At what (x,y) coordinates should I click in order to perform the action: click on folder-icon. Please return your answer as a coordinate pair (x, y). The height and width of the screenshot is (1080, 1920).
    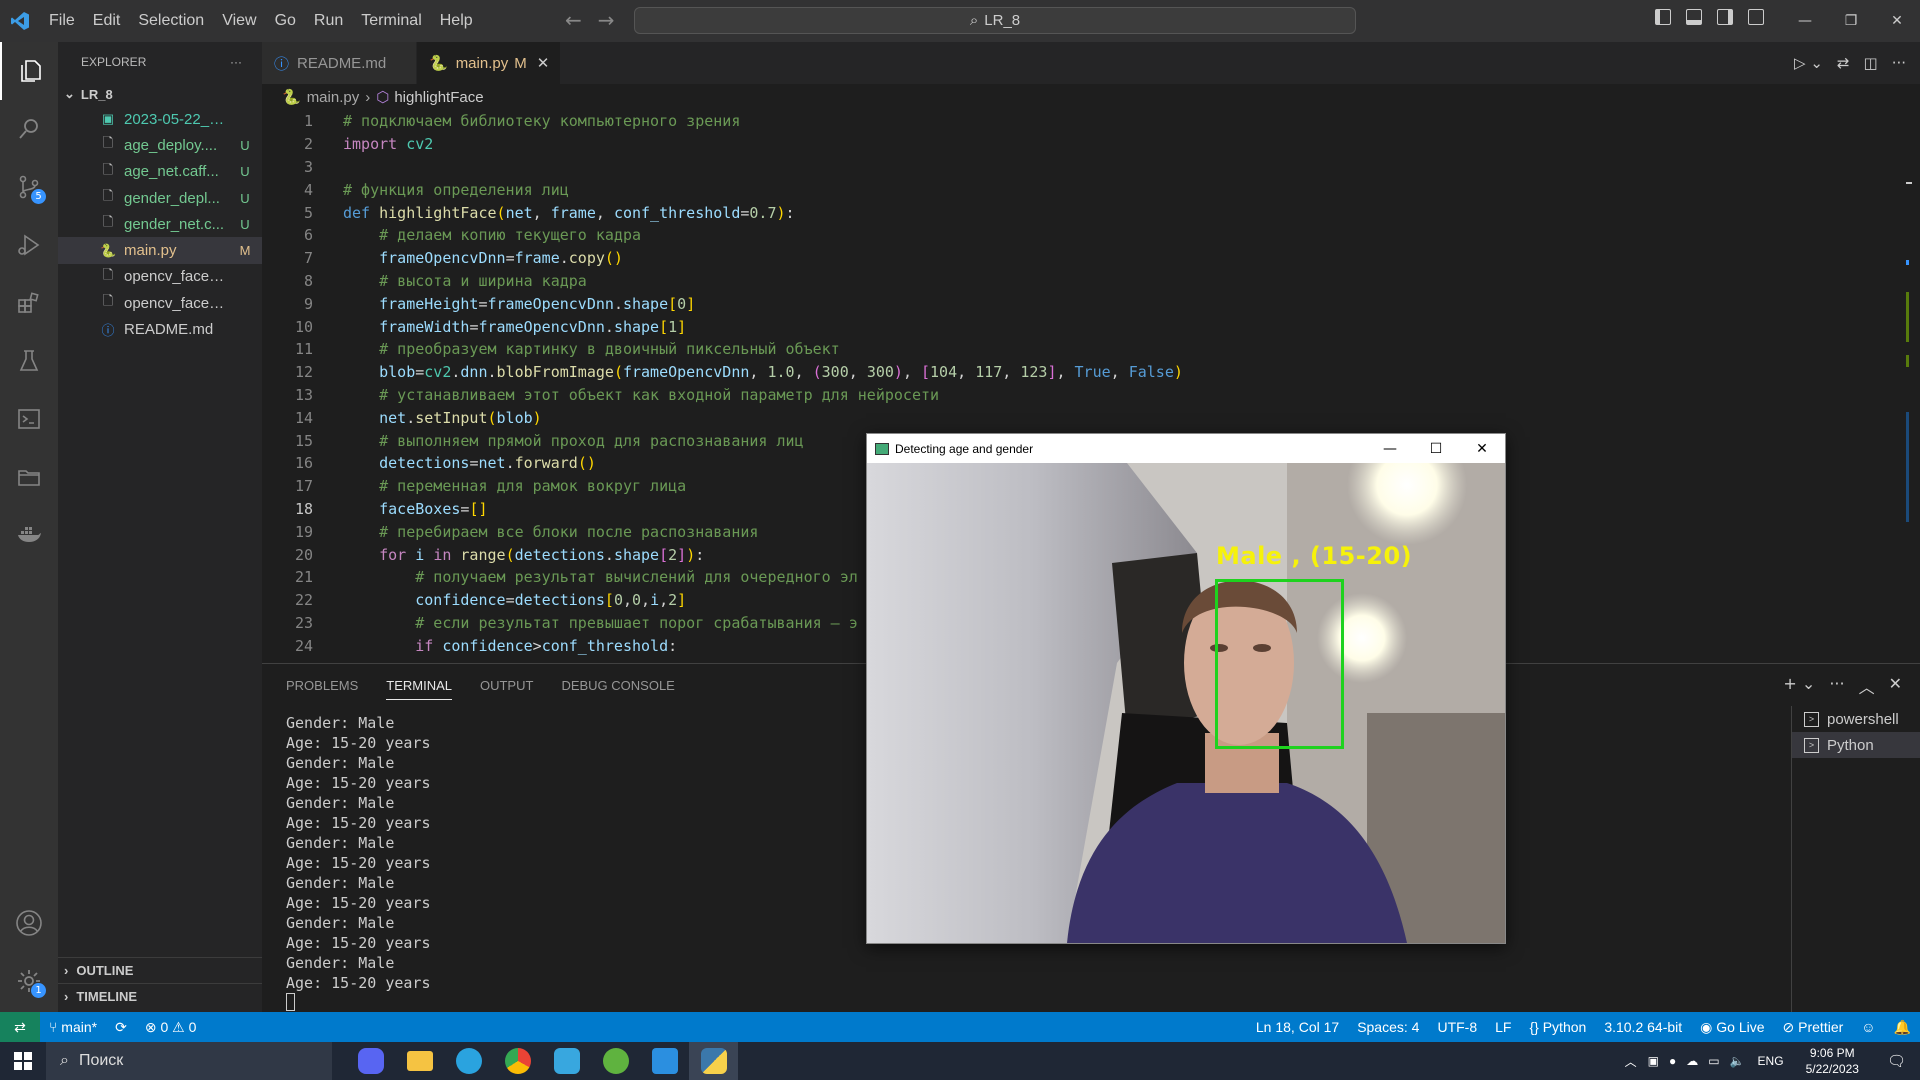
    Looking at the image, I should click on (29, 477).